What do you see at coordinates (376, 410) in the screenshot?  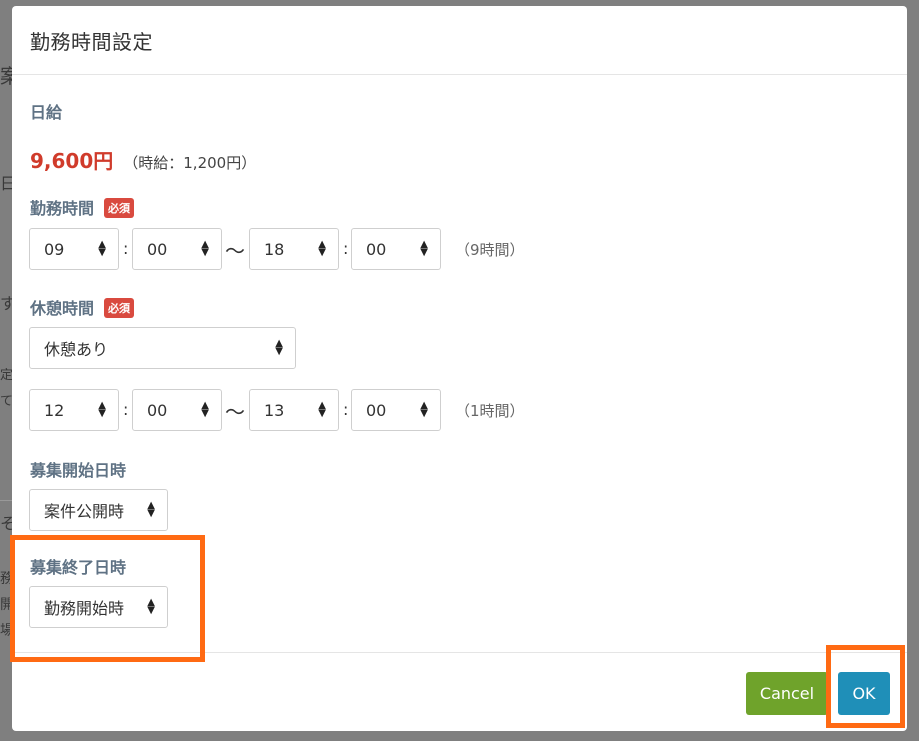 I see `break-end-minute-value: 00` at bounding box center [376, 410].